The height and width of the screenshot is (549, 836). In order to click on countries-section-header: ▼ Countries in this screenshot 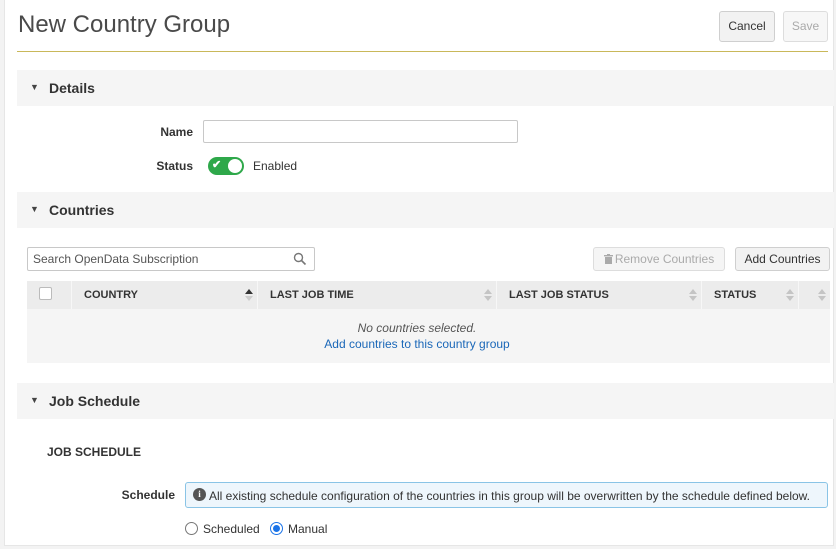, I will do `click(425, 210)`.